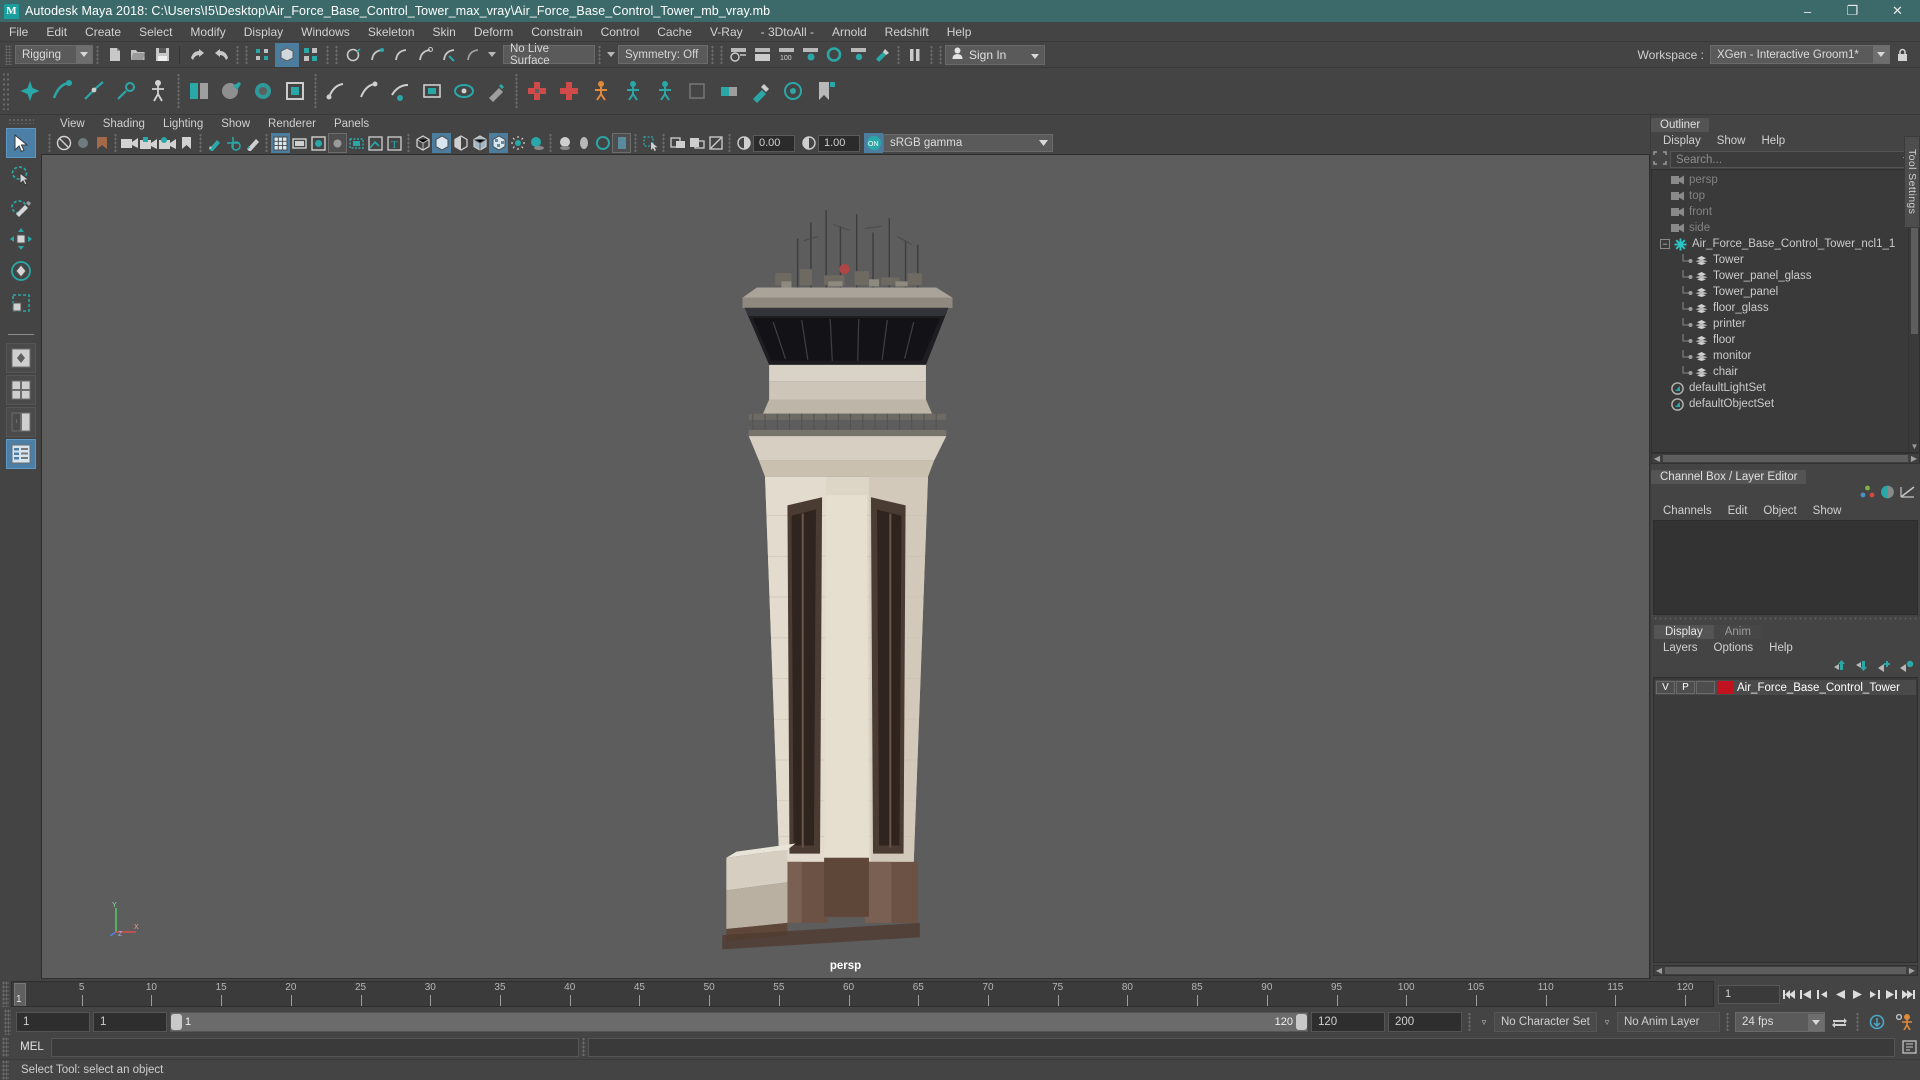 This screenshot has height=1080, width=1920. Describe the element at coordinates (53, 1022) in the screenshot. I see `range-start-field: 1` at that location.